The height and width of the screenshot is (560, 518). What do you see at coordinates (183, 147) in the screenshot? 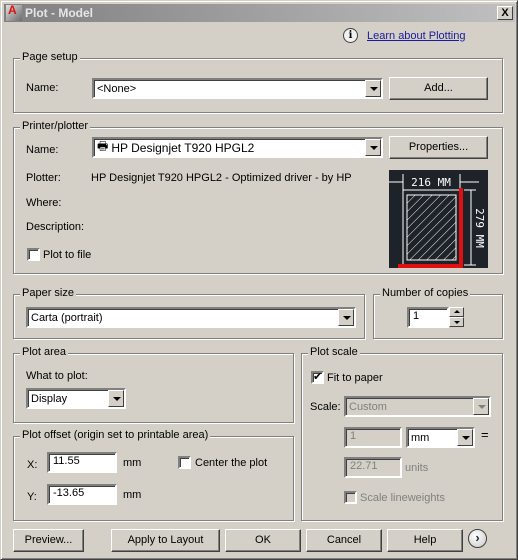
I see `printer-name-value: HP Designjet T920 HPGL2` at bounding box center [183, 147].